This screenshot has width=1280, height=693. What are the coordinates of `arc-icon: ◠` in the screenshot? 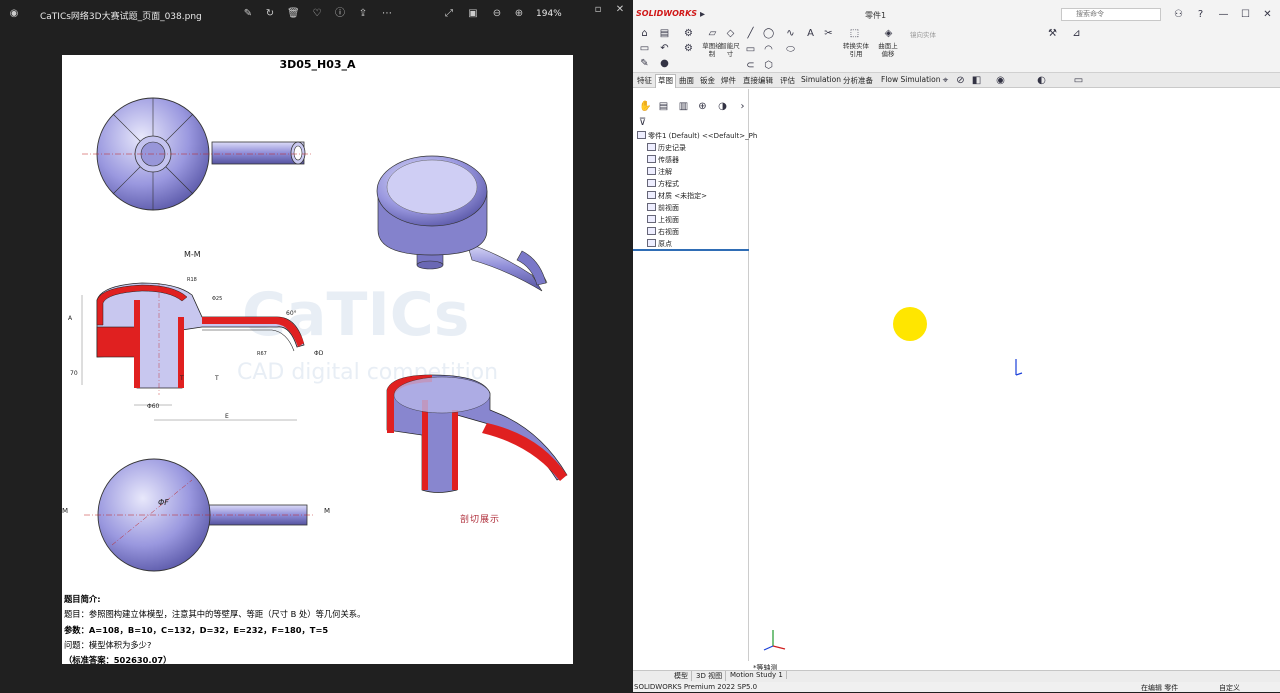 It's located at (768, 49).